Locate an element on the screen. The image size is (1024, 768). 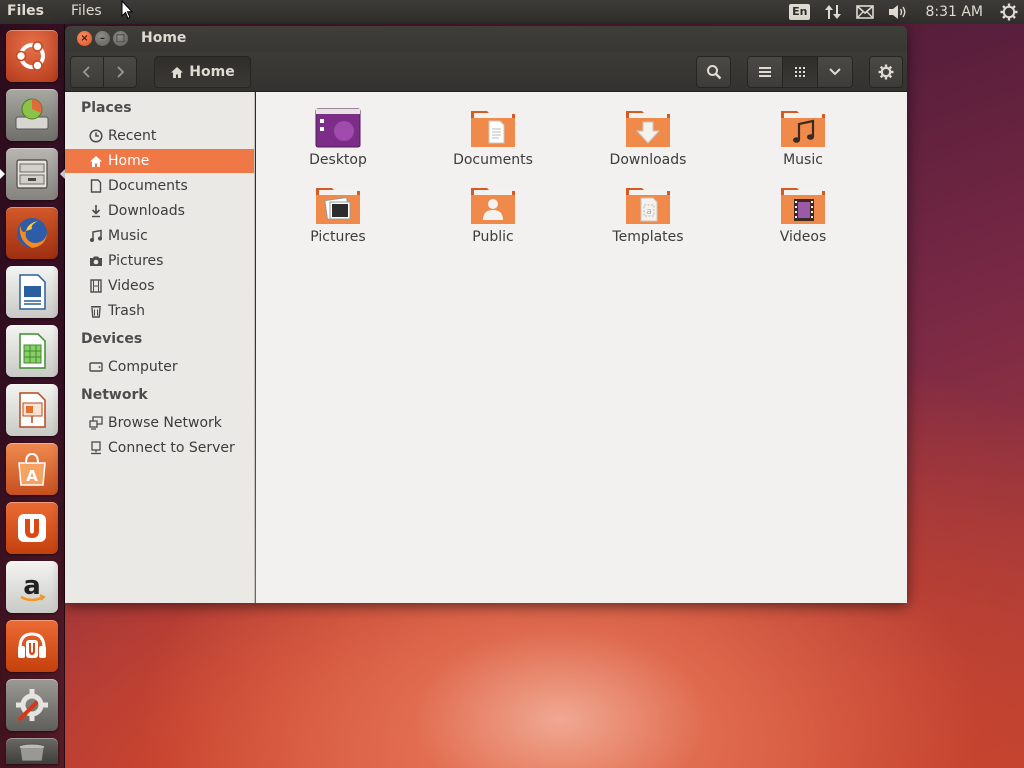
file-item-music: Music is located at coordinates (803, 142).